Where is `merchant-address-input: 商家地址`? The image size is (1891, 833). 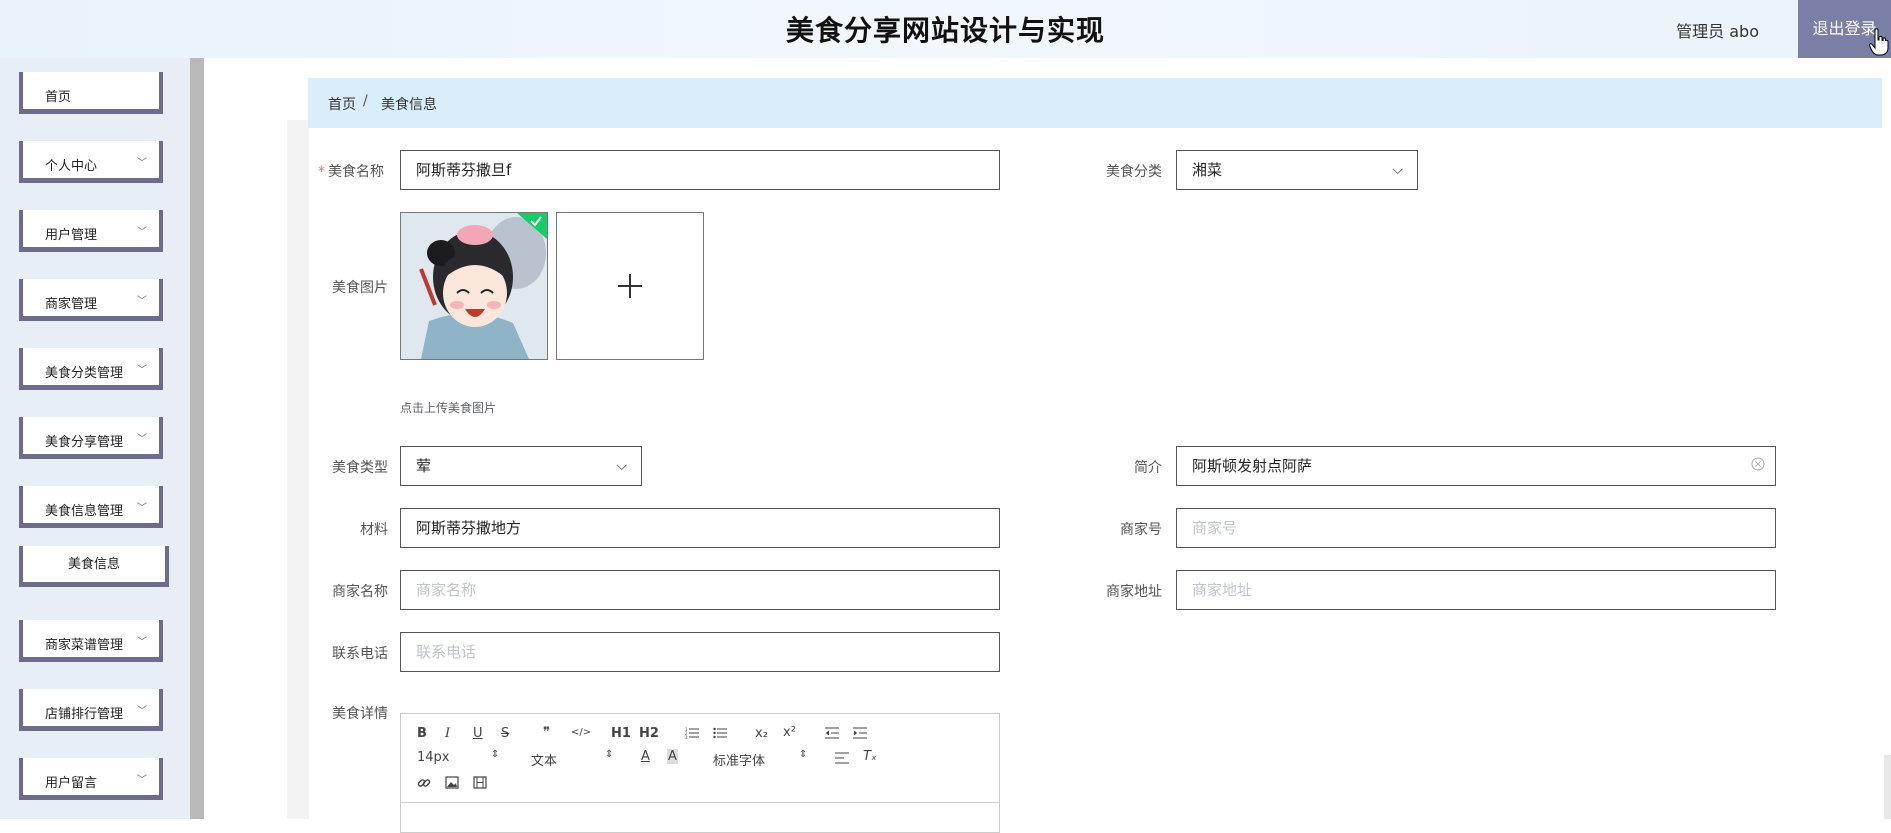 merchant-address-input: 商家地址 is located at coordinates (1476, 590).